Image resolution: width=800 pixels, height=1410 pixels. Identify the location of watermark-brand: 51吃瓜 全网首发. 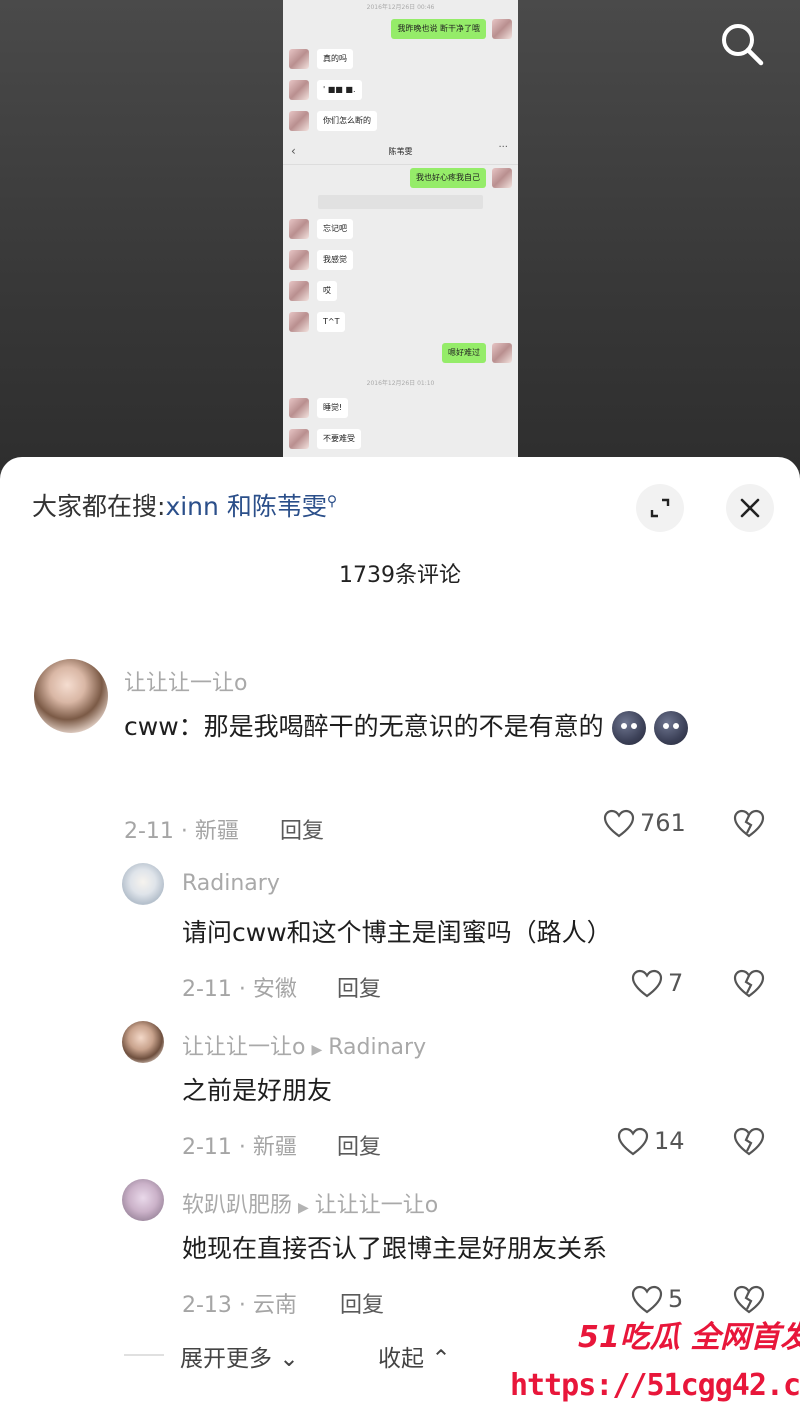
(689, 1337).